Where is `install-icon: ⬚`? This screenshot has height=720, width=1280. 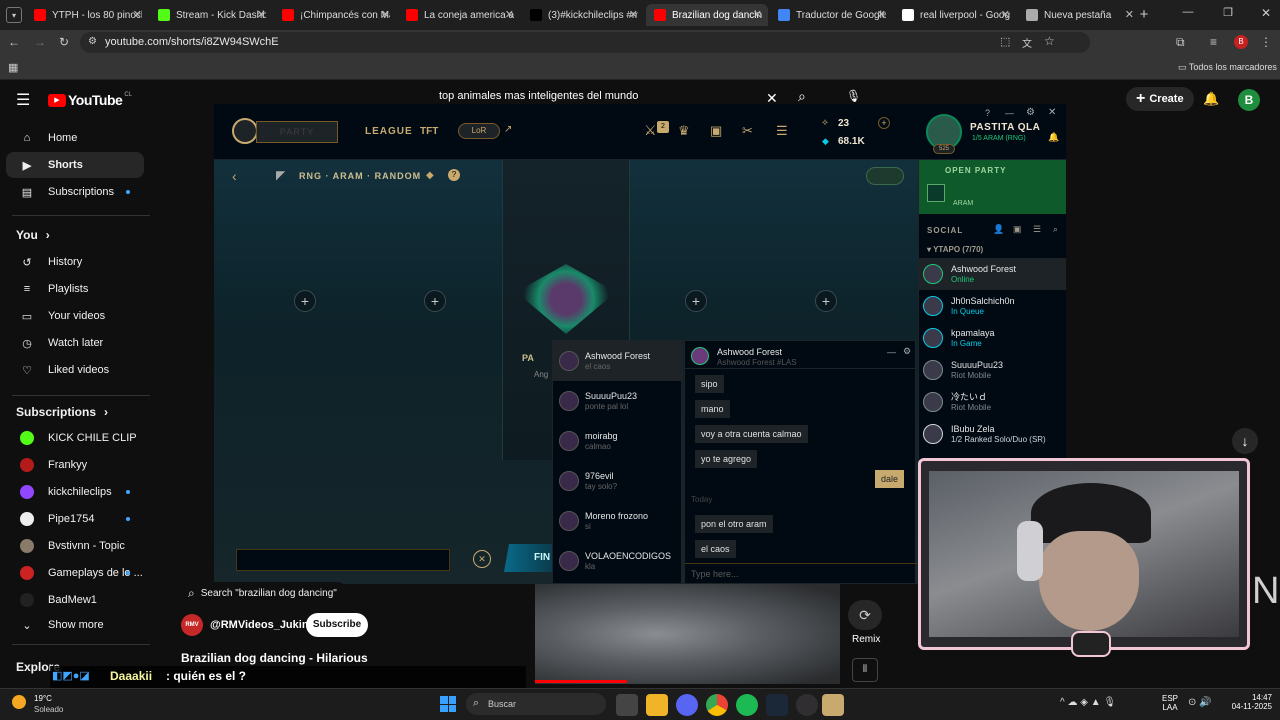 install-icon: ⬚ is located at coordinates (1005, 41).